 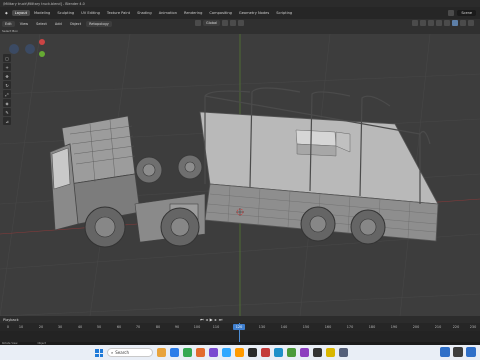 What do you see at coordinates (99, 353) in the screenshot?
I see `start-button-icon` at bounding box center [99, 353].